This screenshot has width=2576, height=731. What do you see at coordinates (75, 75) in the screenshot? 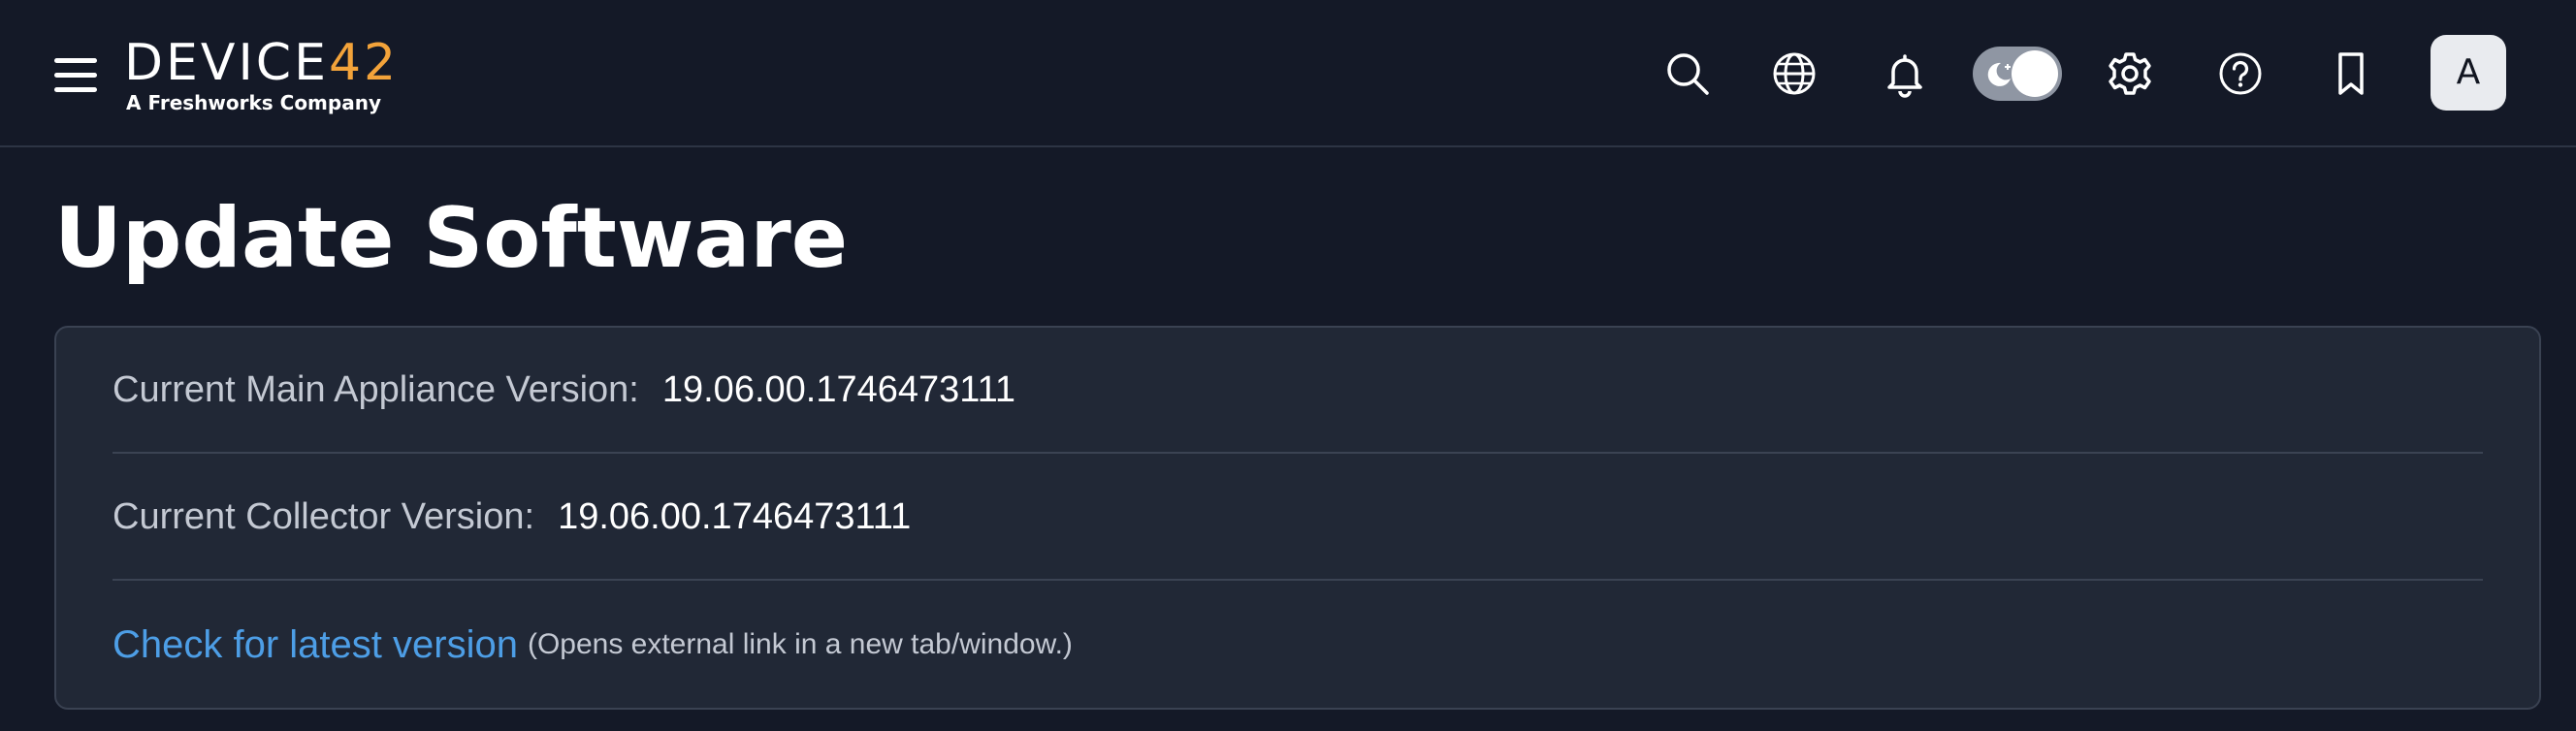
I see `menu-icon` at bounding box center [75, 75].